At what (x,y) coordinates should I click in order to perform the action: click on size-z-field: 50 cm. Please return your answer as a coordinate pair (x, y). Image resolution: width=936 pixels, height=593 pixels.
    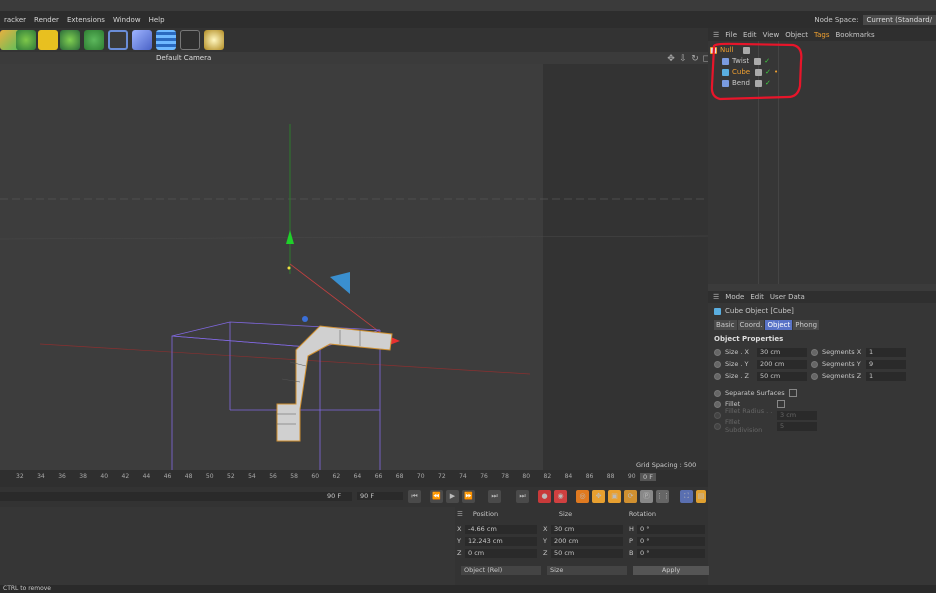
    Looking at the image, I should click on (782, 376).